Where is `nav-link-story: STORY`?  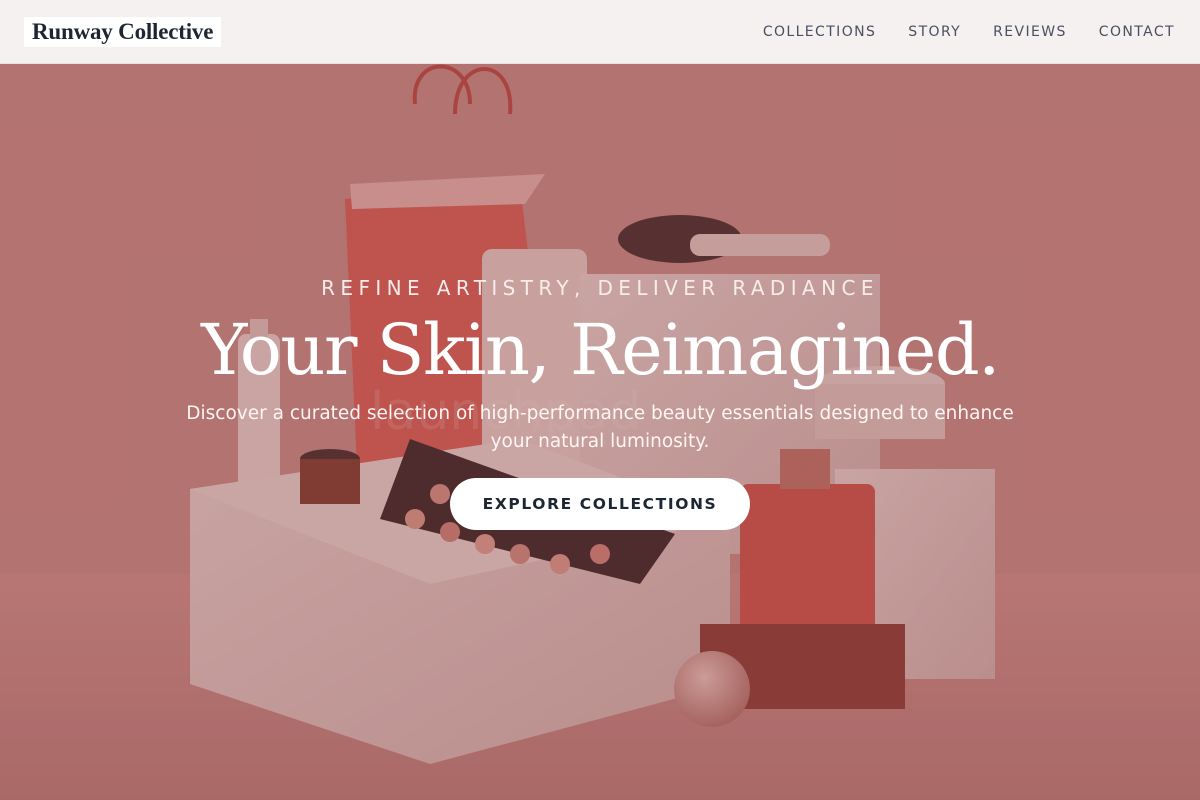 nav-link-story: STORY is located at coordinates (934, 32).